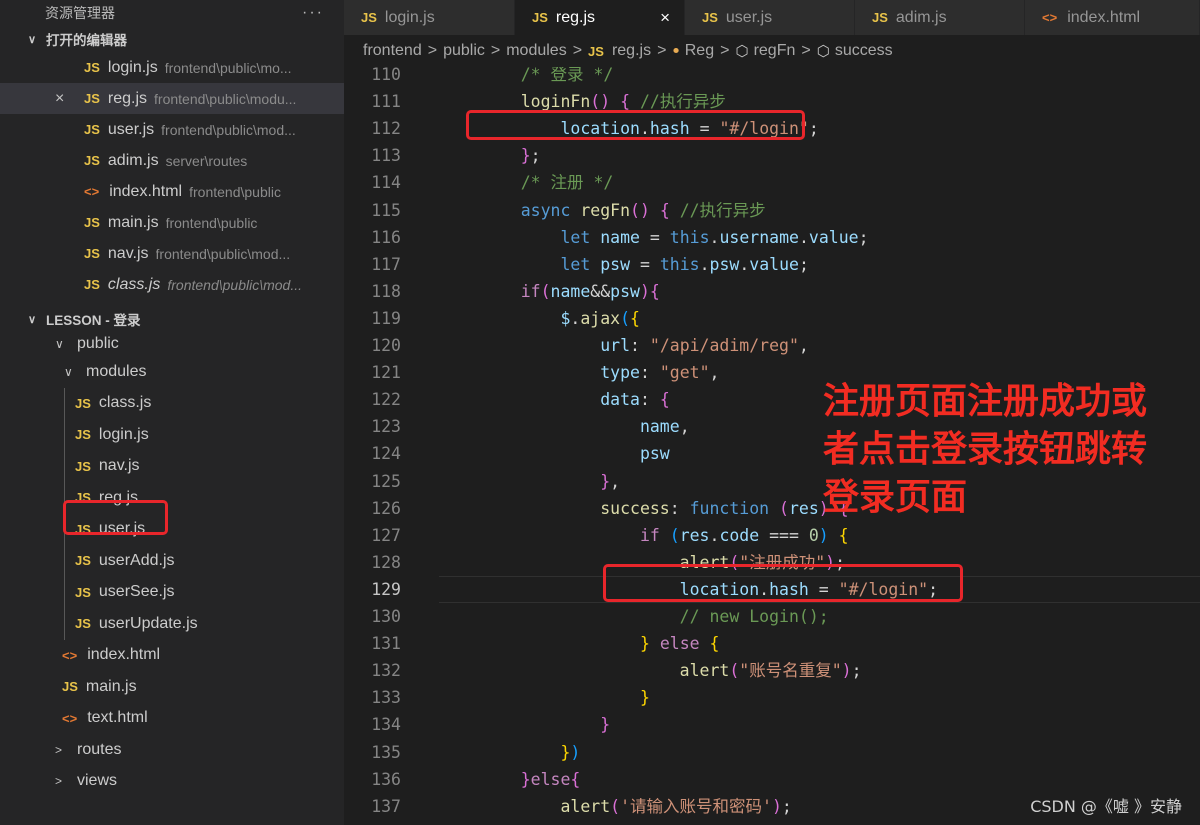 The height and width of the screenshot is (825, 1200). I want to click on code-token: alert, so click(605, 671).